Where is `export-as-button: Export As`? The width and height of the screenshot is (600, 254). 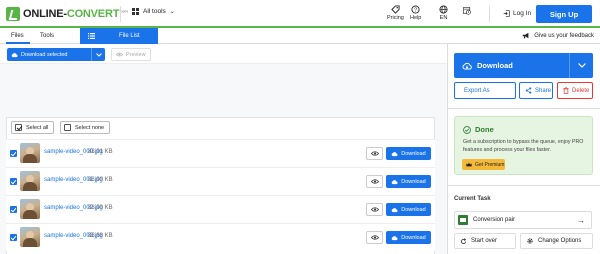 export-as-button: Export As is located at coordinates (485, 90).